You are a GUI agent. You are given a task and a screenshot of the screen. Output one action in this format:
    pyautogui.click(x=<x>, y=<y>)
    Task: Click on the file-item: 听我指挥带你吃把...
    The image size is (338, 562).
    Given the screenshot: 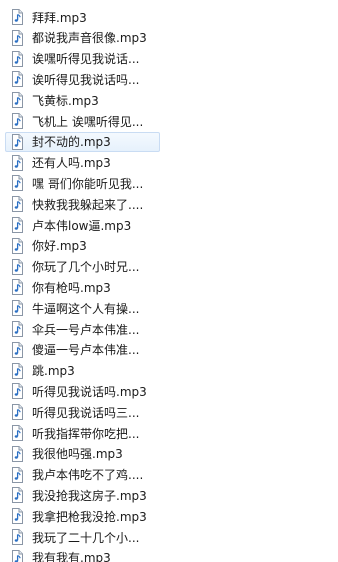 What is the action you would take?
    pyautogui.click(x=82, y=433)
    